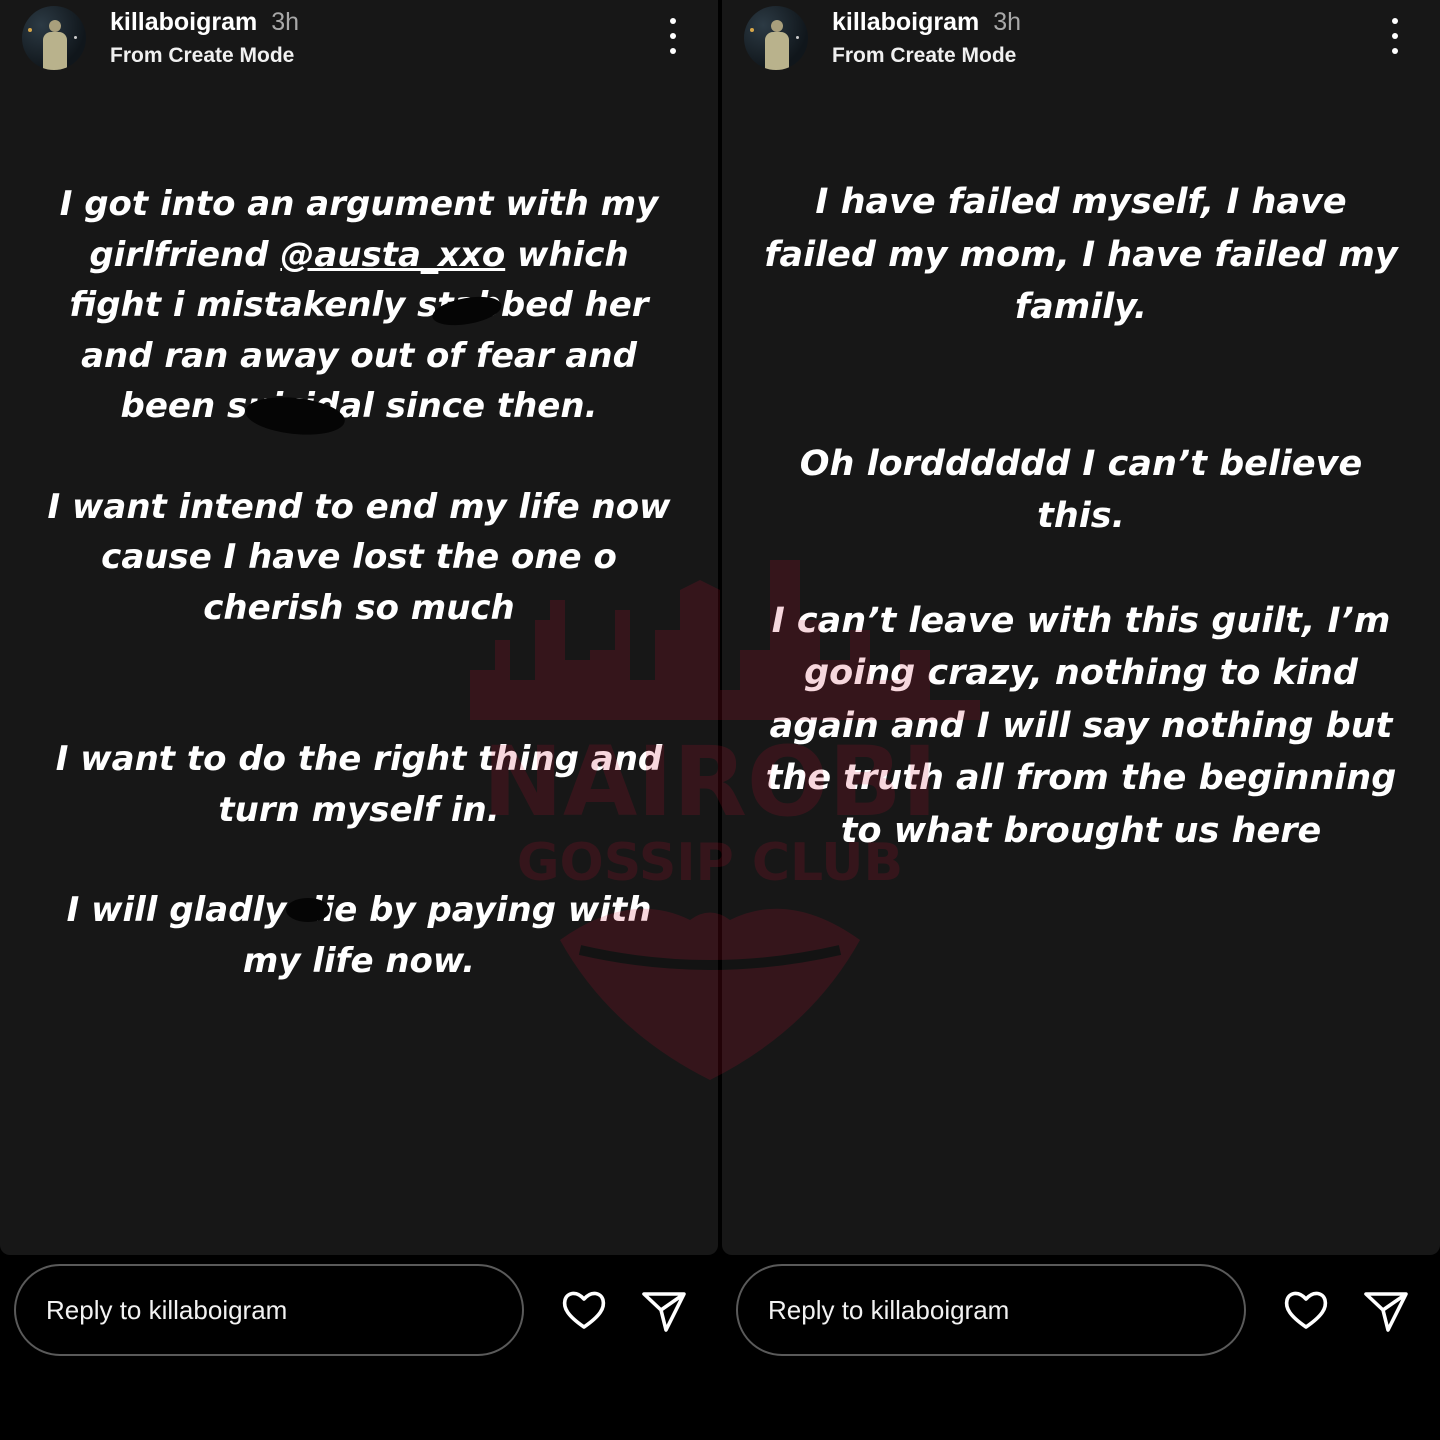 This screenshot has width=1440, height=1440. I want to click on reply-bar-right, so click(1081, 1312).